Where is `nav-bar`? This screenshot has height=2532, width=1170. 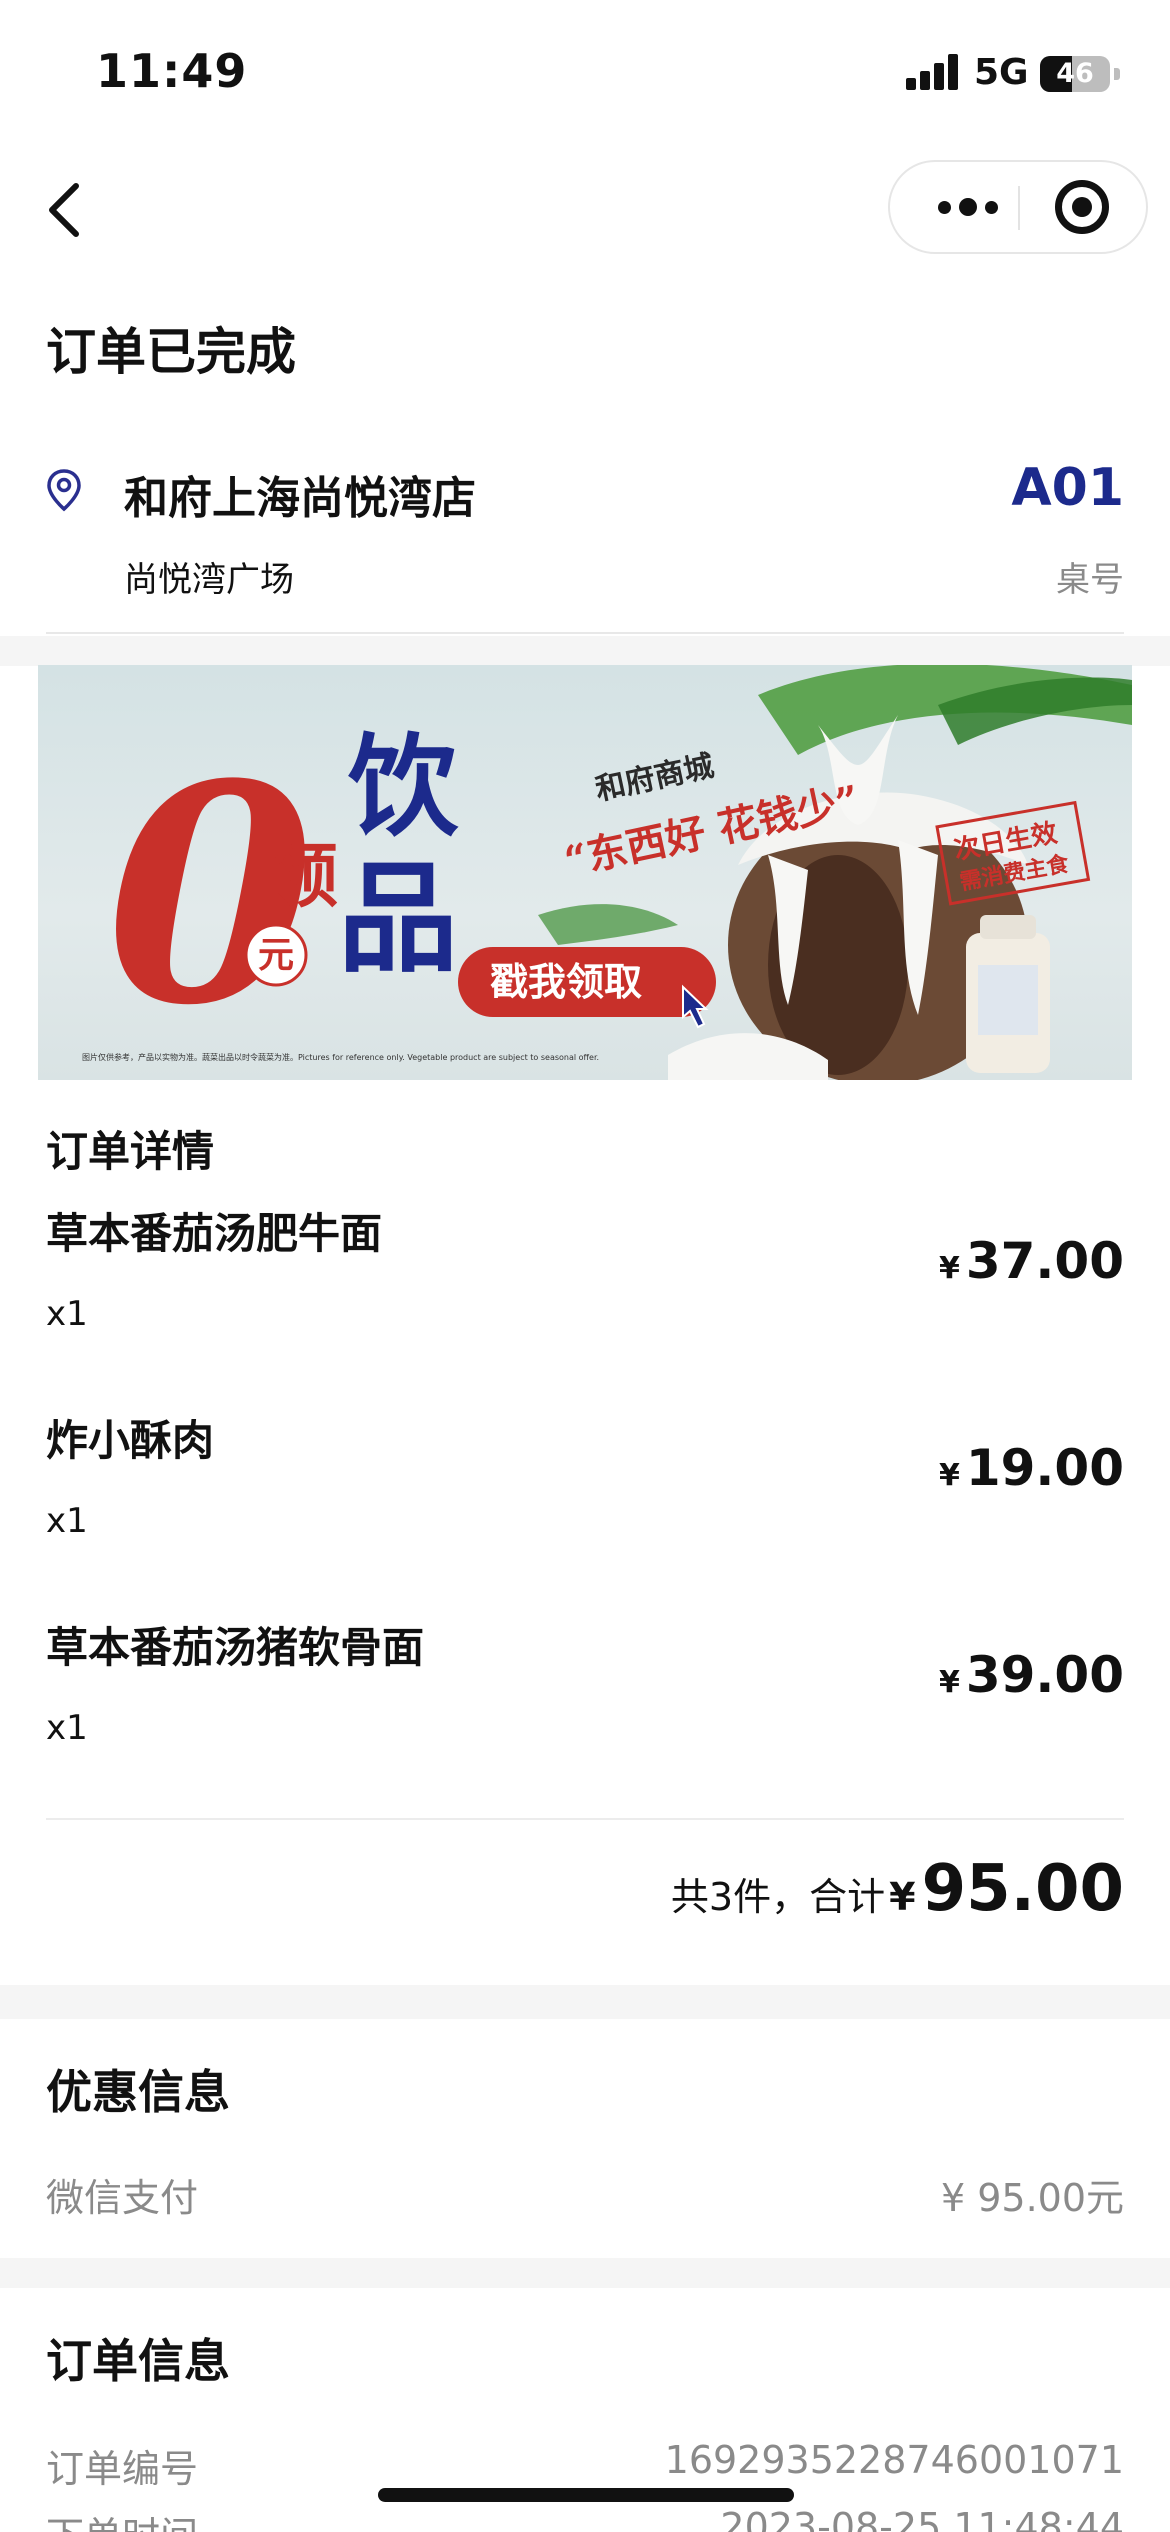 nav-bar is located at coordinates (585, 210).